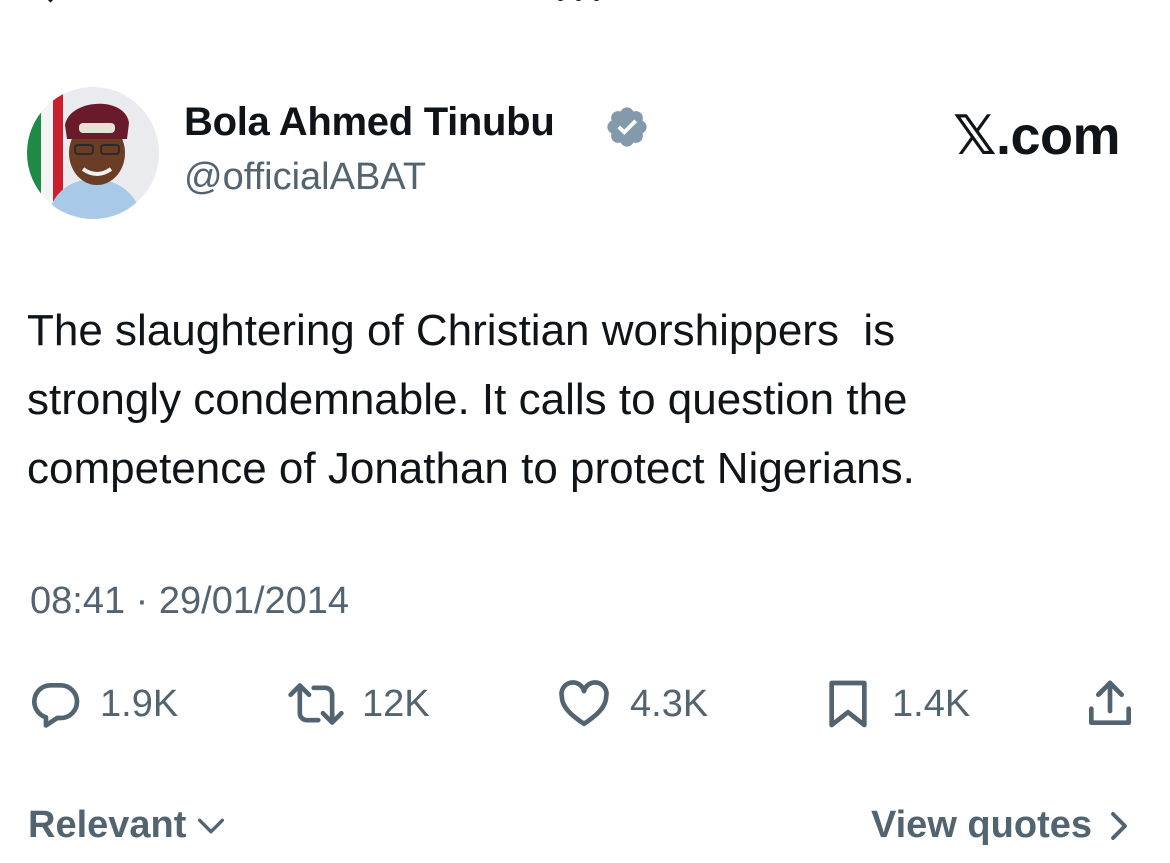  I want to click on back-chevron-icon, so click(50, 1).